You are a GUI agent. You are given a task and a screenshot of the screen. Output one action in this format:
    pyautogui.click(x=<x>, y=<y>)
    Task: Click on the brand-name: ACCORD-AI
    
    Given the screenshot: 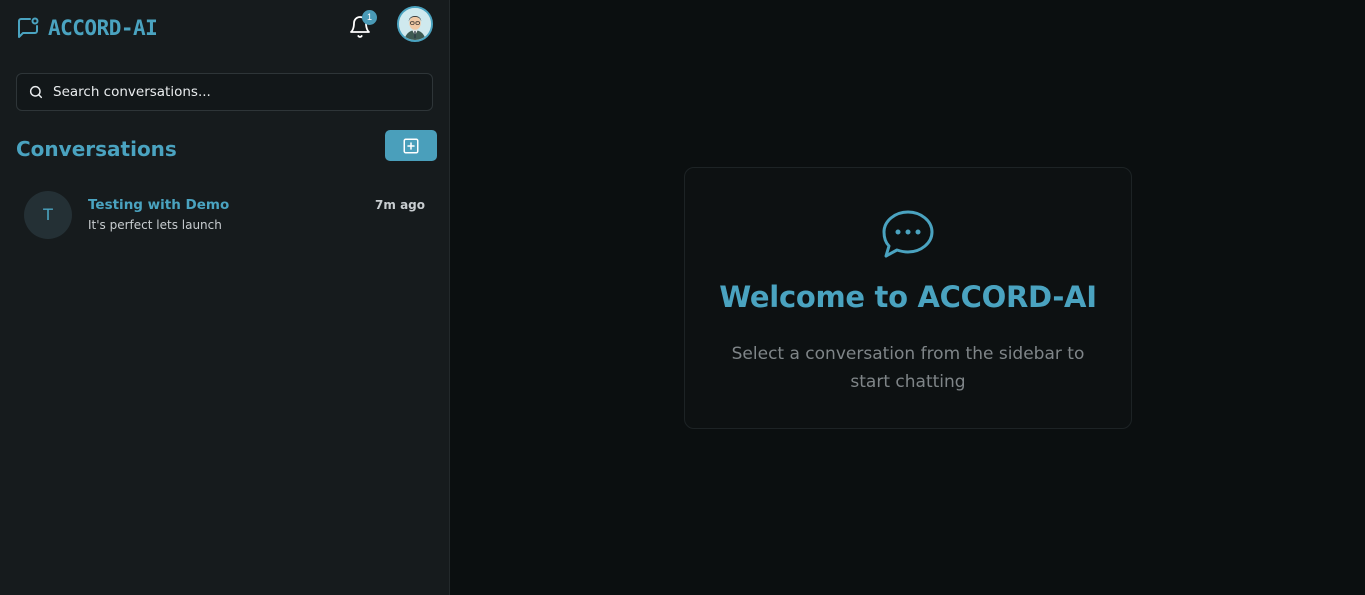 What is the action you would take?
    pyautogui.click(x=103, y=28)
    